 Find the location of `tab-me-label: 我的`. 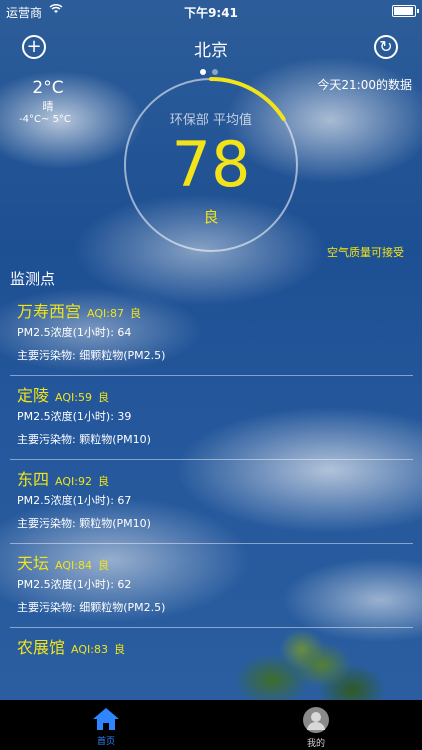

tab-me-label: 我的 is located at coordinates (315, 744).